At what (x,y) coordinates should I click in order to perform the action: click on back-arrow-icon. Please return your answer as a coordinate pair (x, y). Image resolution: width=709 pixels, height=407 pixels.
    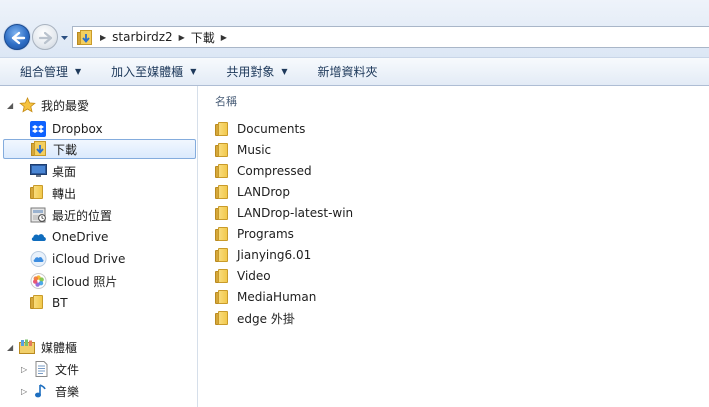
    Looking at the image, I should click on (18, 38).